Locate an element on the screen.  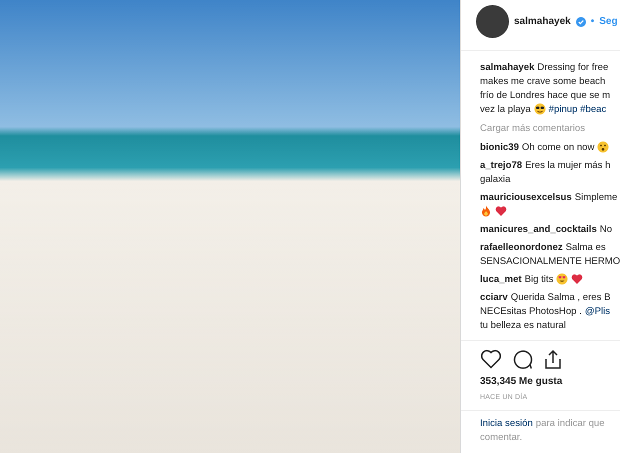
comment-text: Simpleme is located at coordinates (596, 197).